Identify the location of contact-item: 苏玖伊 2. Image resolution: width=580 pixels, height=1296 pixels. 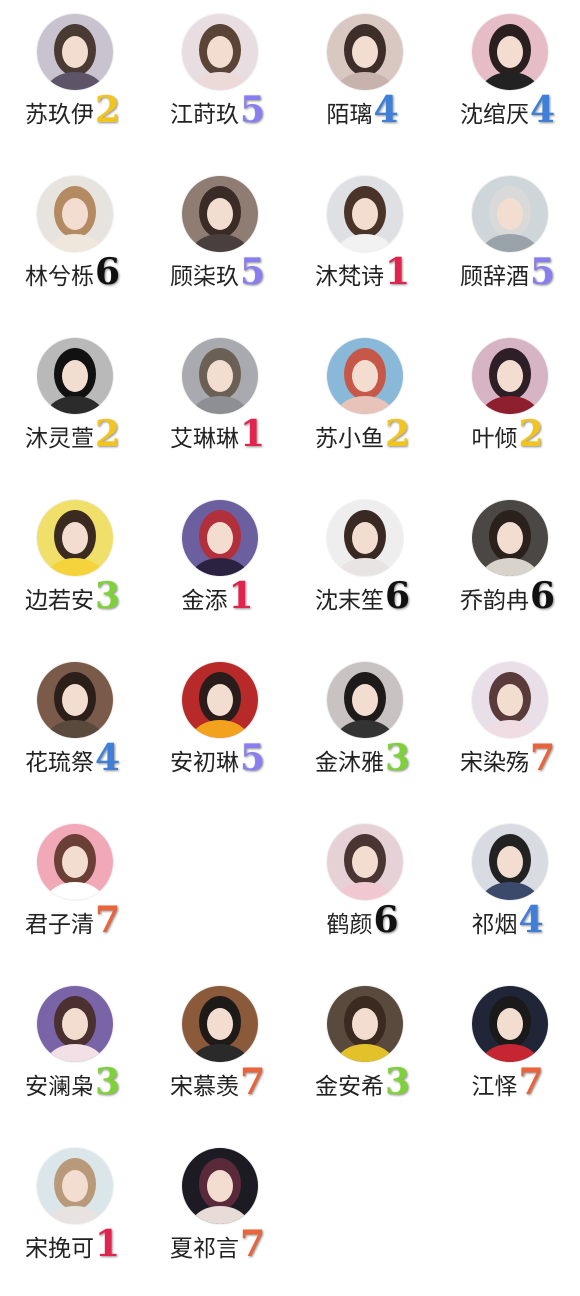
(72, 81).